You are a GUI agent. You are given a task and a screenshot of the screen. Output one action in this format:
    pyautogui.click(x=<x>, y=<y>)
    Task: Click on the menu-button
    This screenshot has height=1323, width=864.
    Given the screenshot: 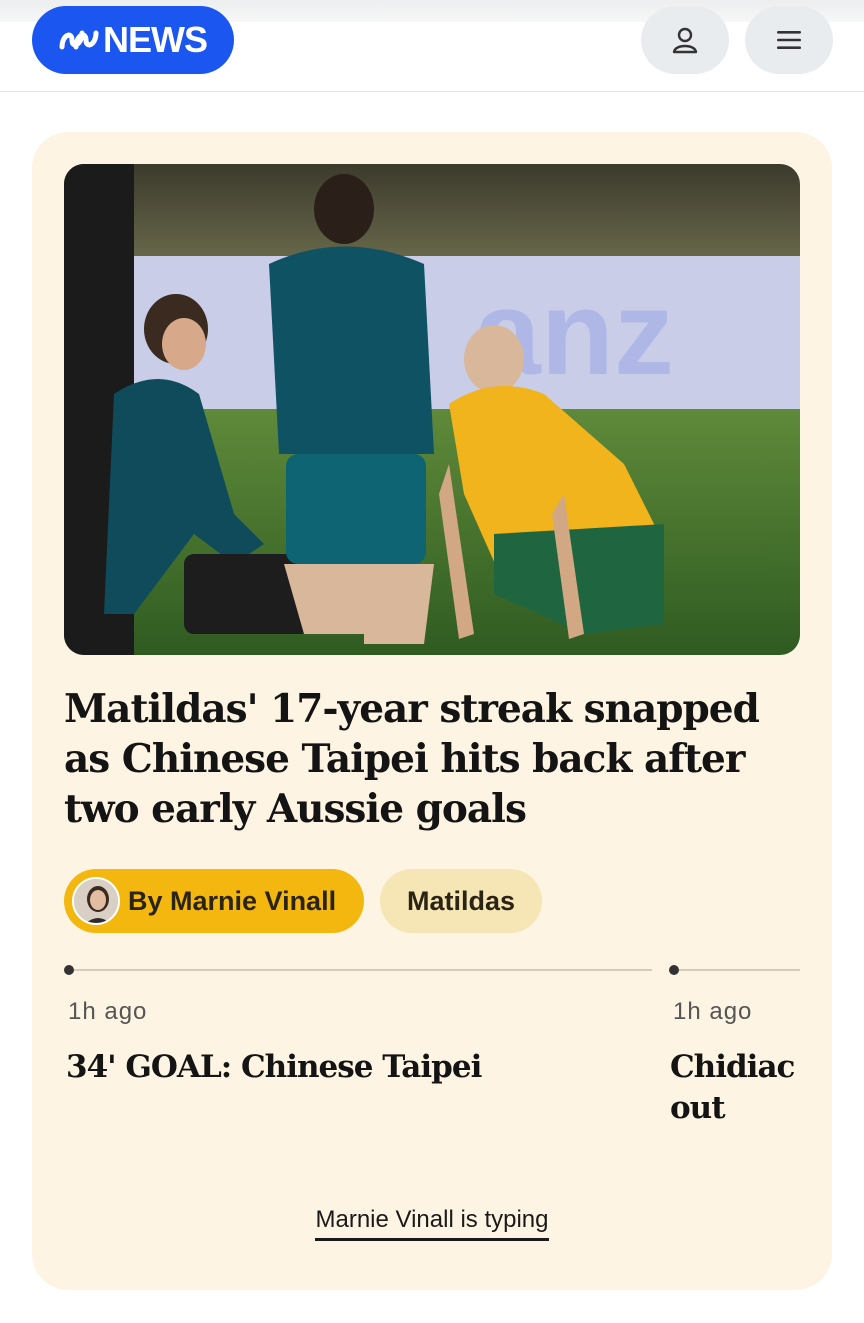 What is the action you would take?
    pyautogui.click(x=789, y=40)
    